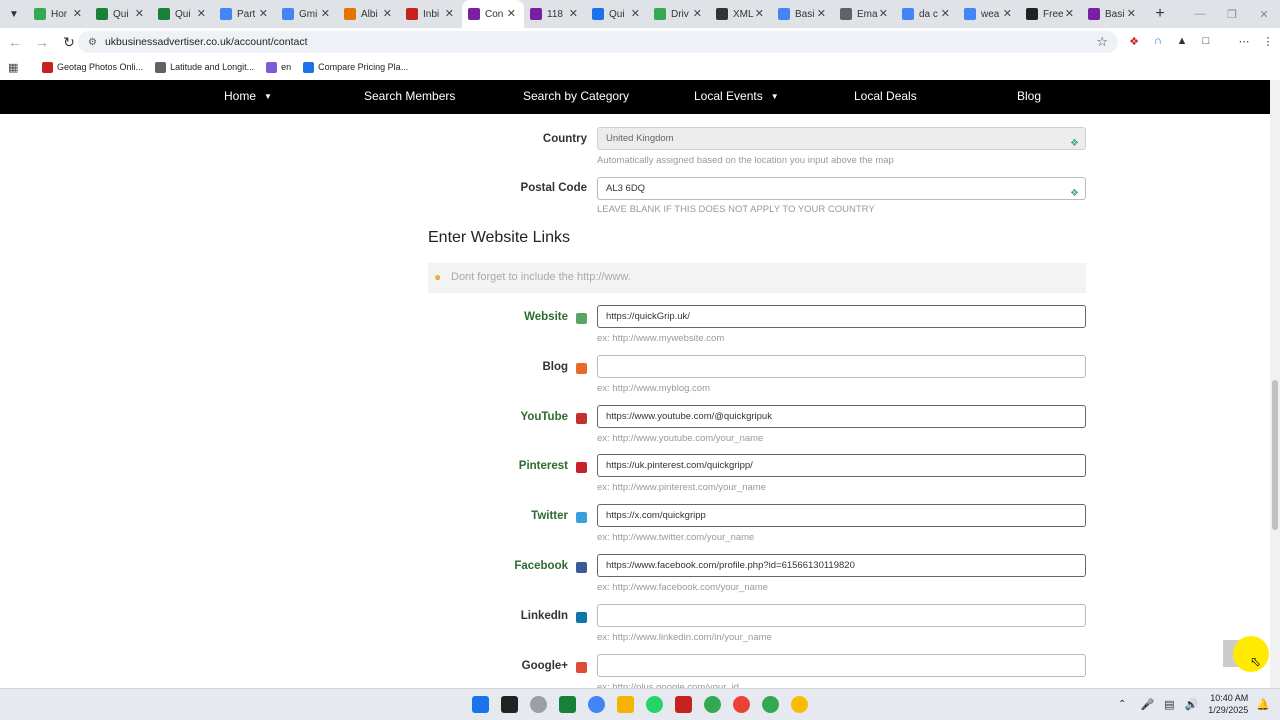 This screenshot has width=1280, height=720. I want to click on twitter-url-input: https://x.com/quickgripp, so click(841, 515).